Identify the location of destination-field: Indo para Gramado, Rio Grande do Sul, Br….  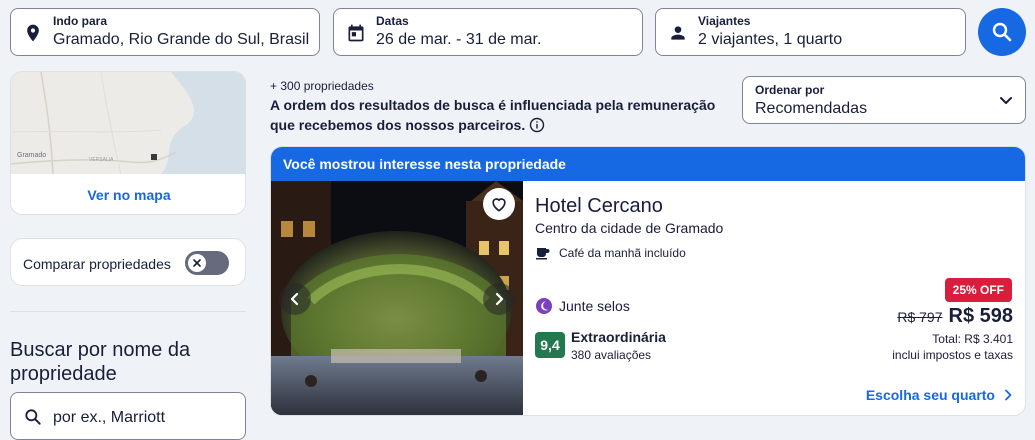
(165, 32).